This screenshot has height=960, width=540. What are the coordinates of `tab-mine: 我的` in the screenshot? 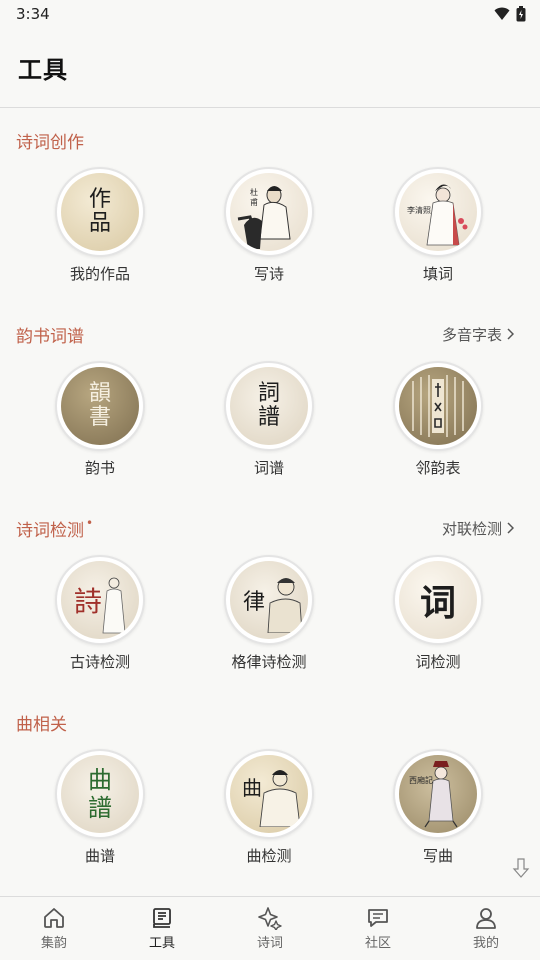 It's located at (486, 928).